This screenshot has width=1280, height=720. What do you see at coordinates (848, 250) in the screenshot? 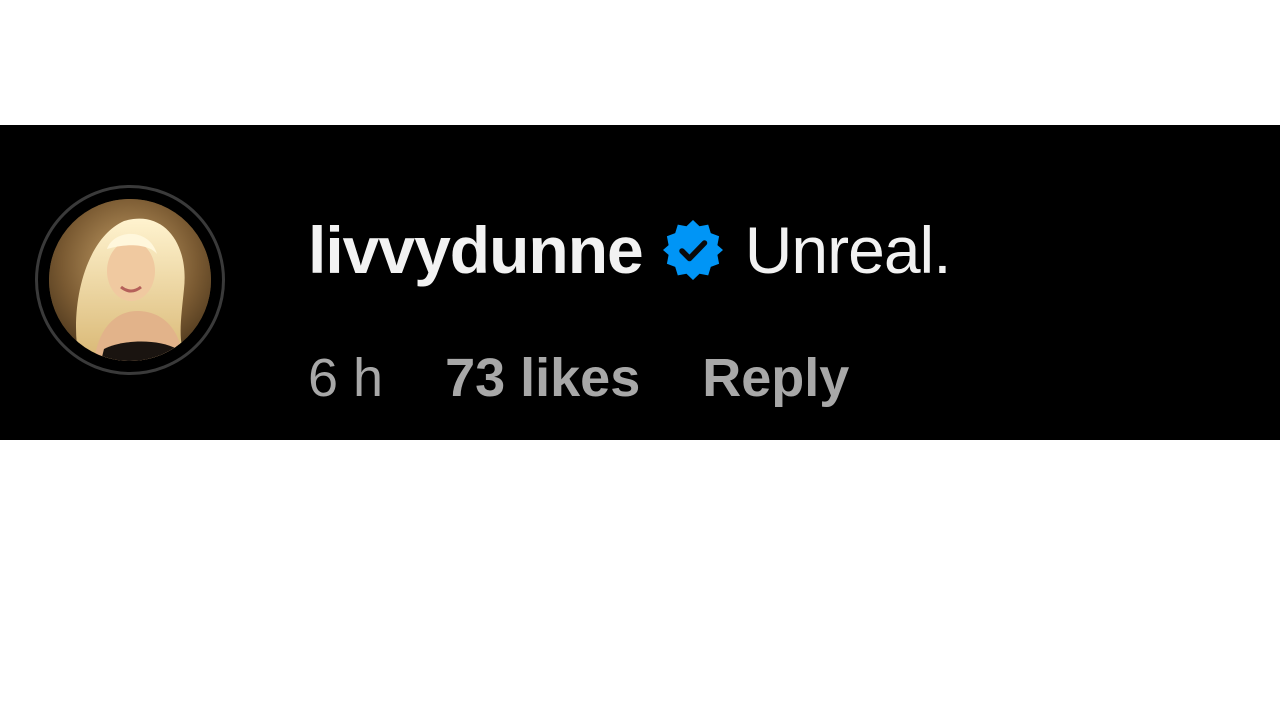
I see `comment-text: Unreal.` at bounding box center [848, 250].